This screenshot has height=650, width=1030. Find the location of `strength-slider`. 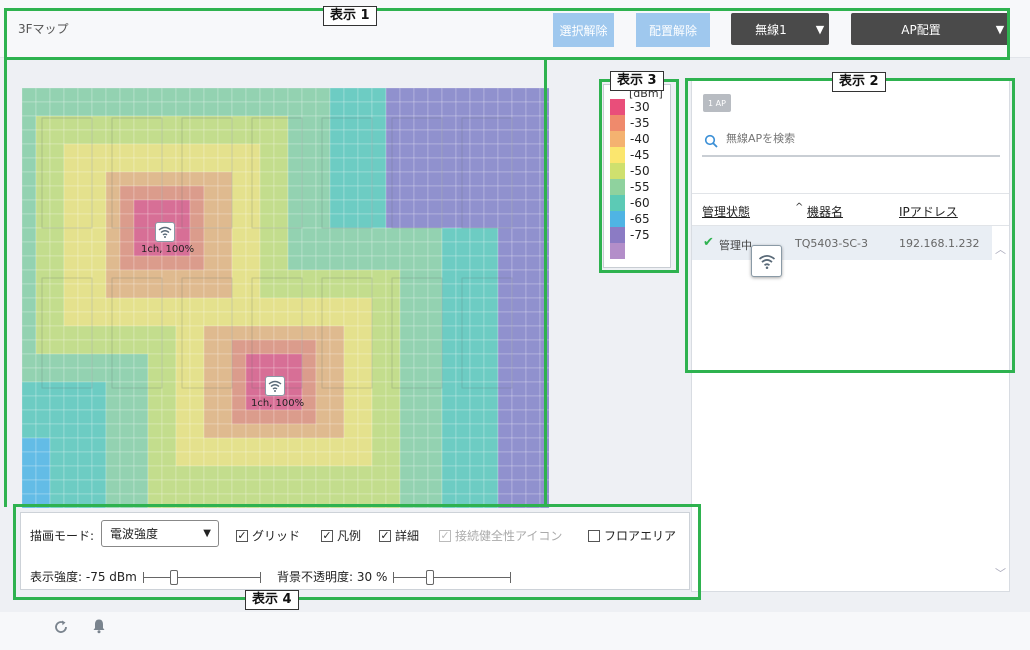

strength-slider is located at coordinates (201, 577).